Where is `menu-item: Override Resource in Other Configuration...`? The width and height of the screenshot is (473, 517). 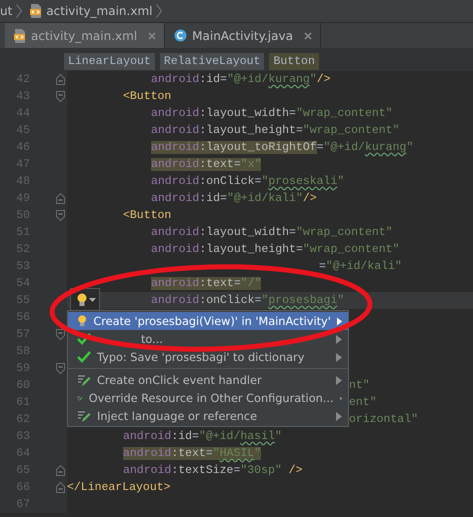 menu-item: Override Resource in Other Configuration... is located at coordinates (208, 398).